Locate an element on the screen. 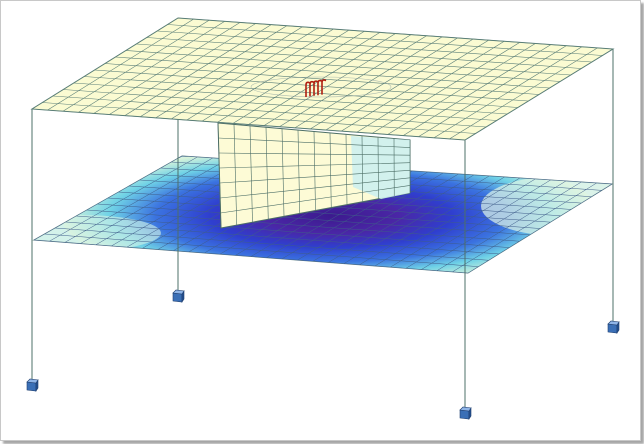 The image size is (644, 444). contour-edge-right is located at coordinates (546, 206).